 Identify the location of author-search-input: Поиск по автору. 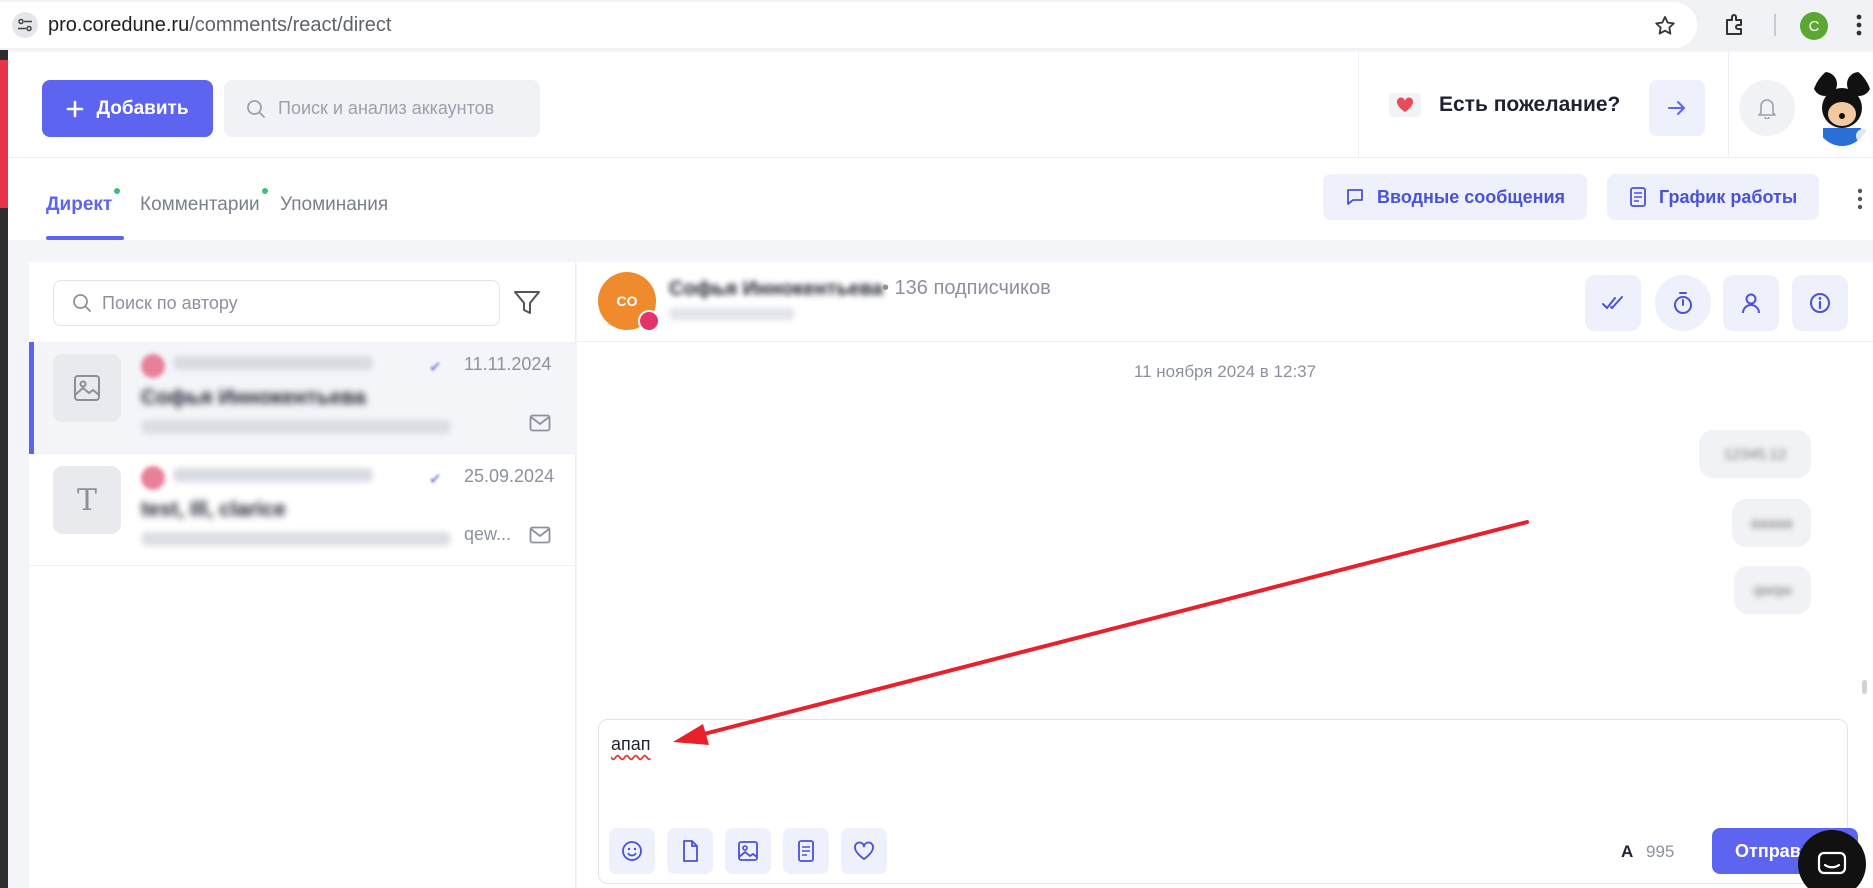
(276, 303).